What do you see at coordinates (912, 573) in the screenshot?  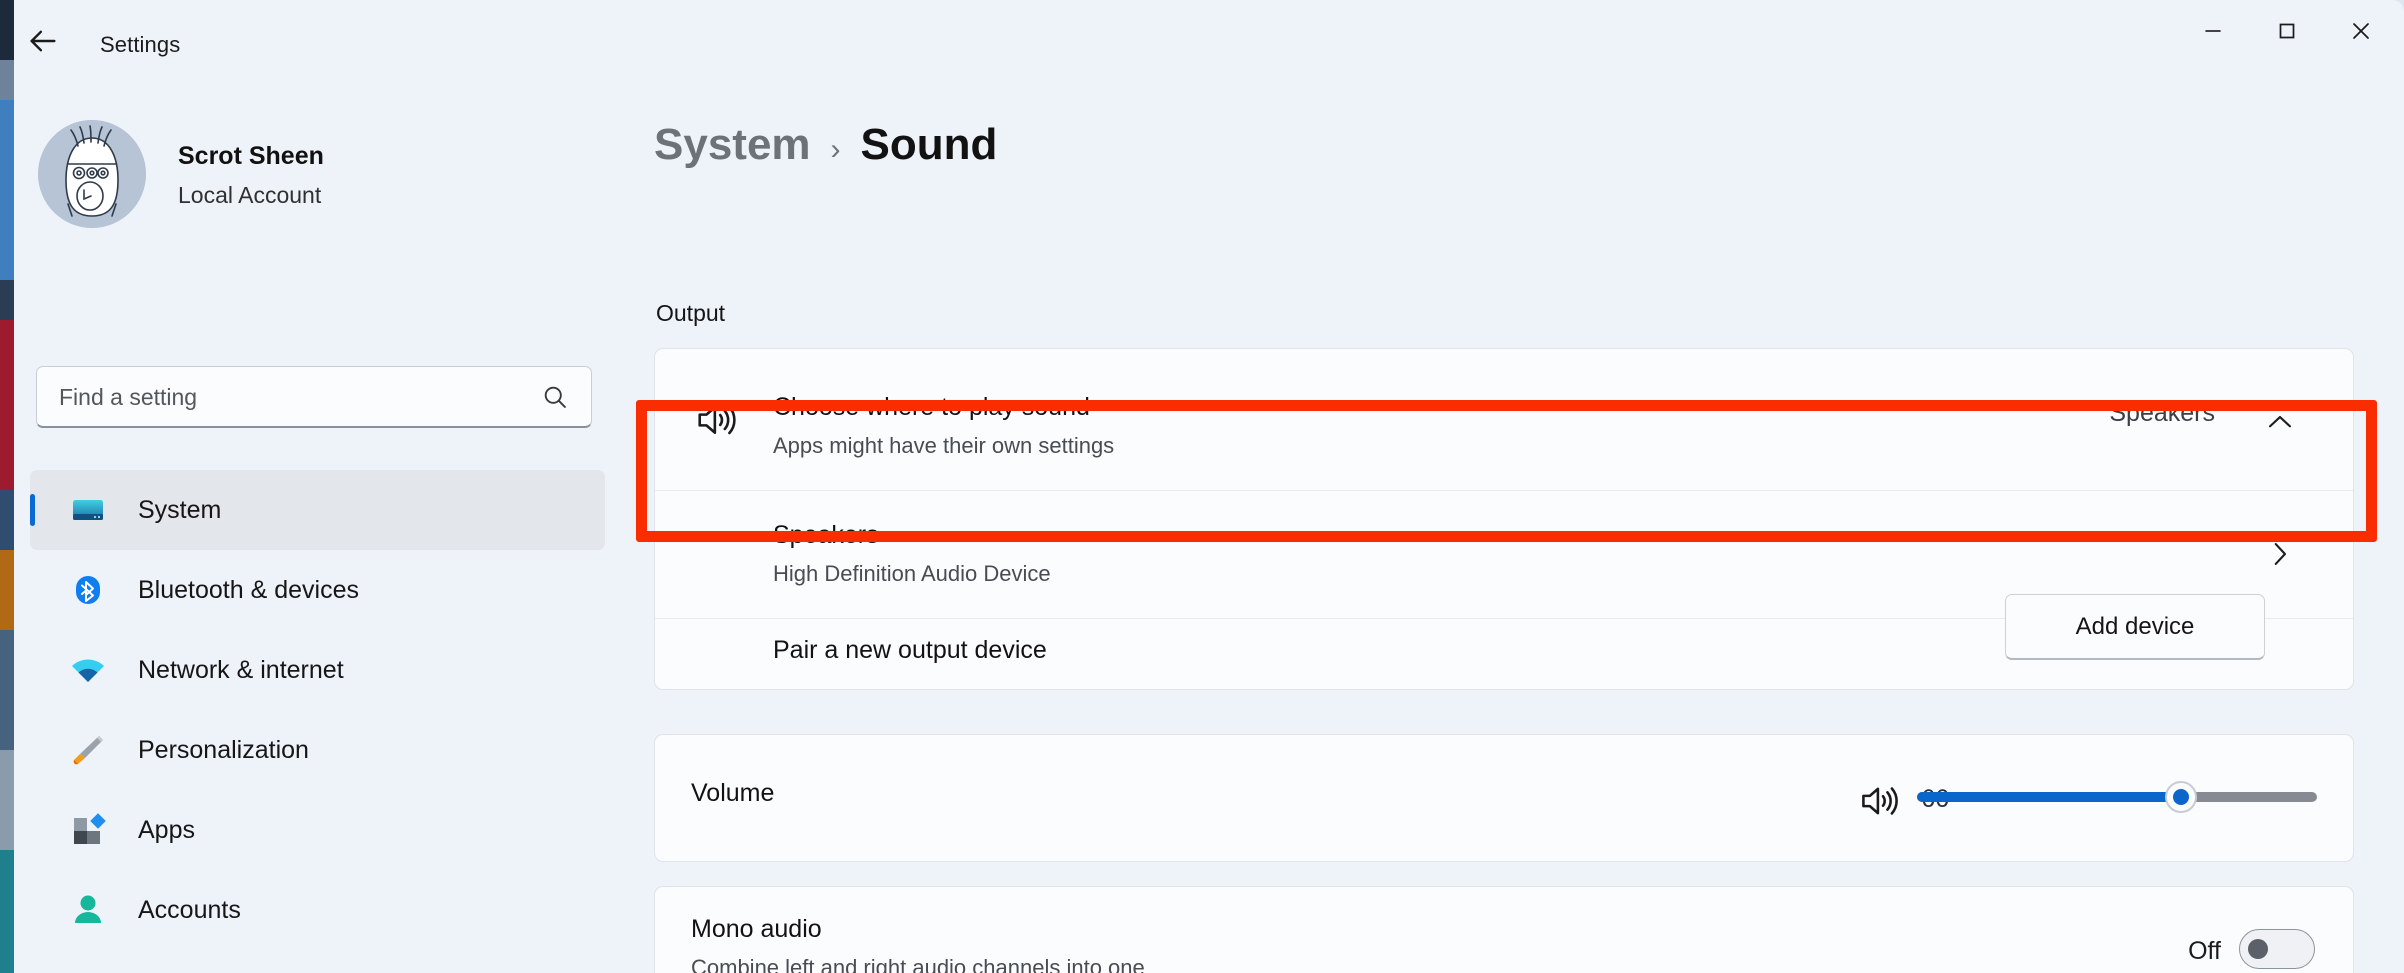 I see `speakers-device-subtitle: High Definition Audio Device` at bounding box center [912, 573].